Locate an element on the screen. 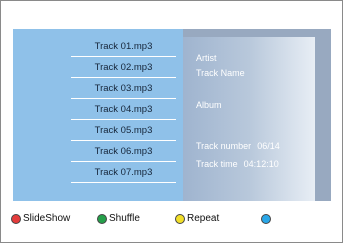  track-list-item: Track 07.mp3 is located at coordinates (123, 173).